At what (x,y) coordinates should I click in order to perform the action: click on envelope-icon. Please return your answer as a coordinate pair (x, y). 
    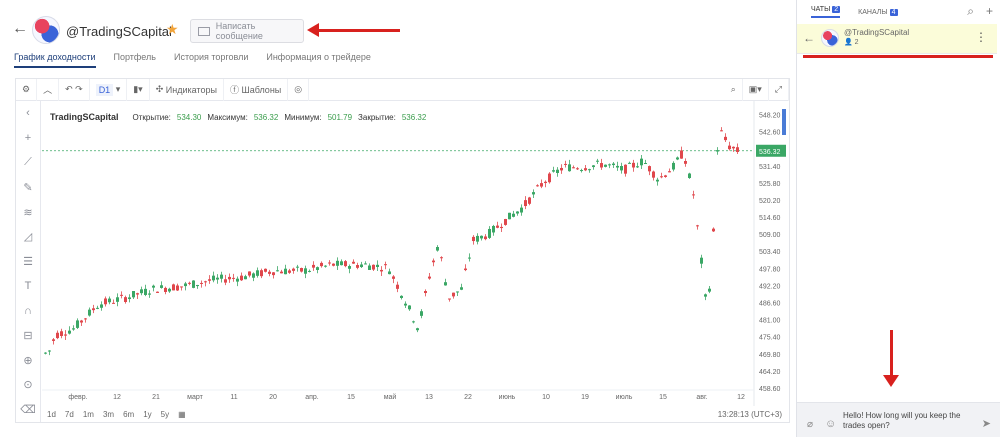
    Looking at the image, I should click on (204, 31).